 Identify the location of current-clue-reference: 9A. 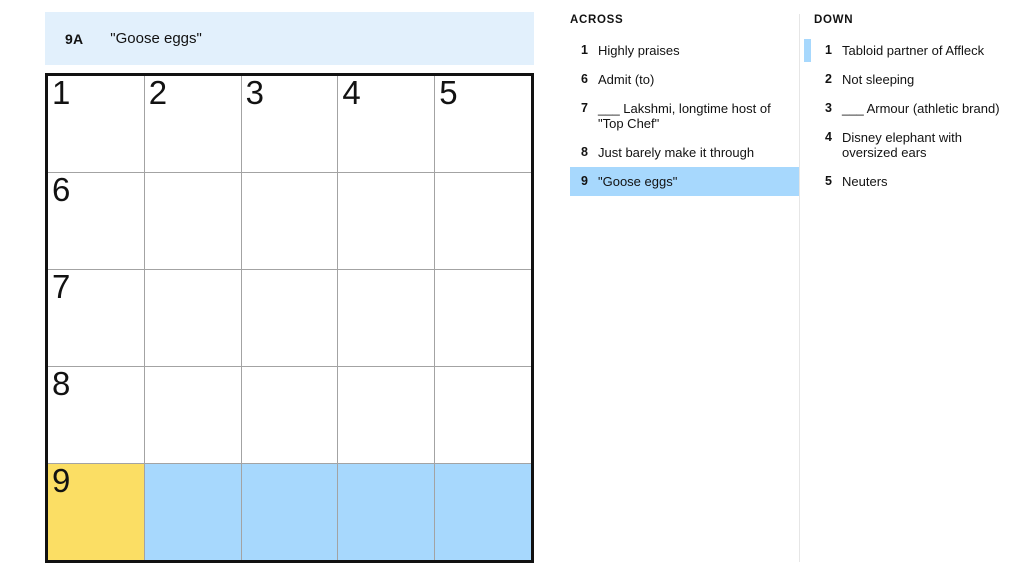
(74, 38).